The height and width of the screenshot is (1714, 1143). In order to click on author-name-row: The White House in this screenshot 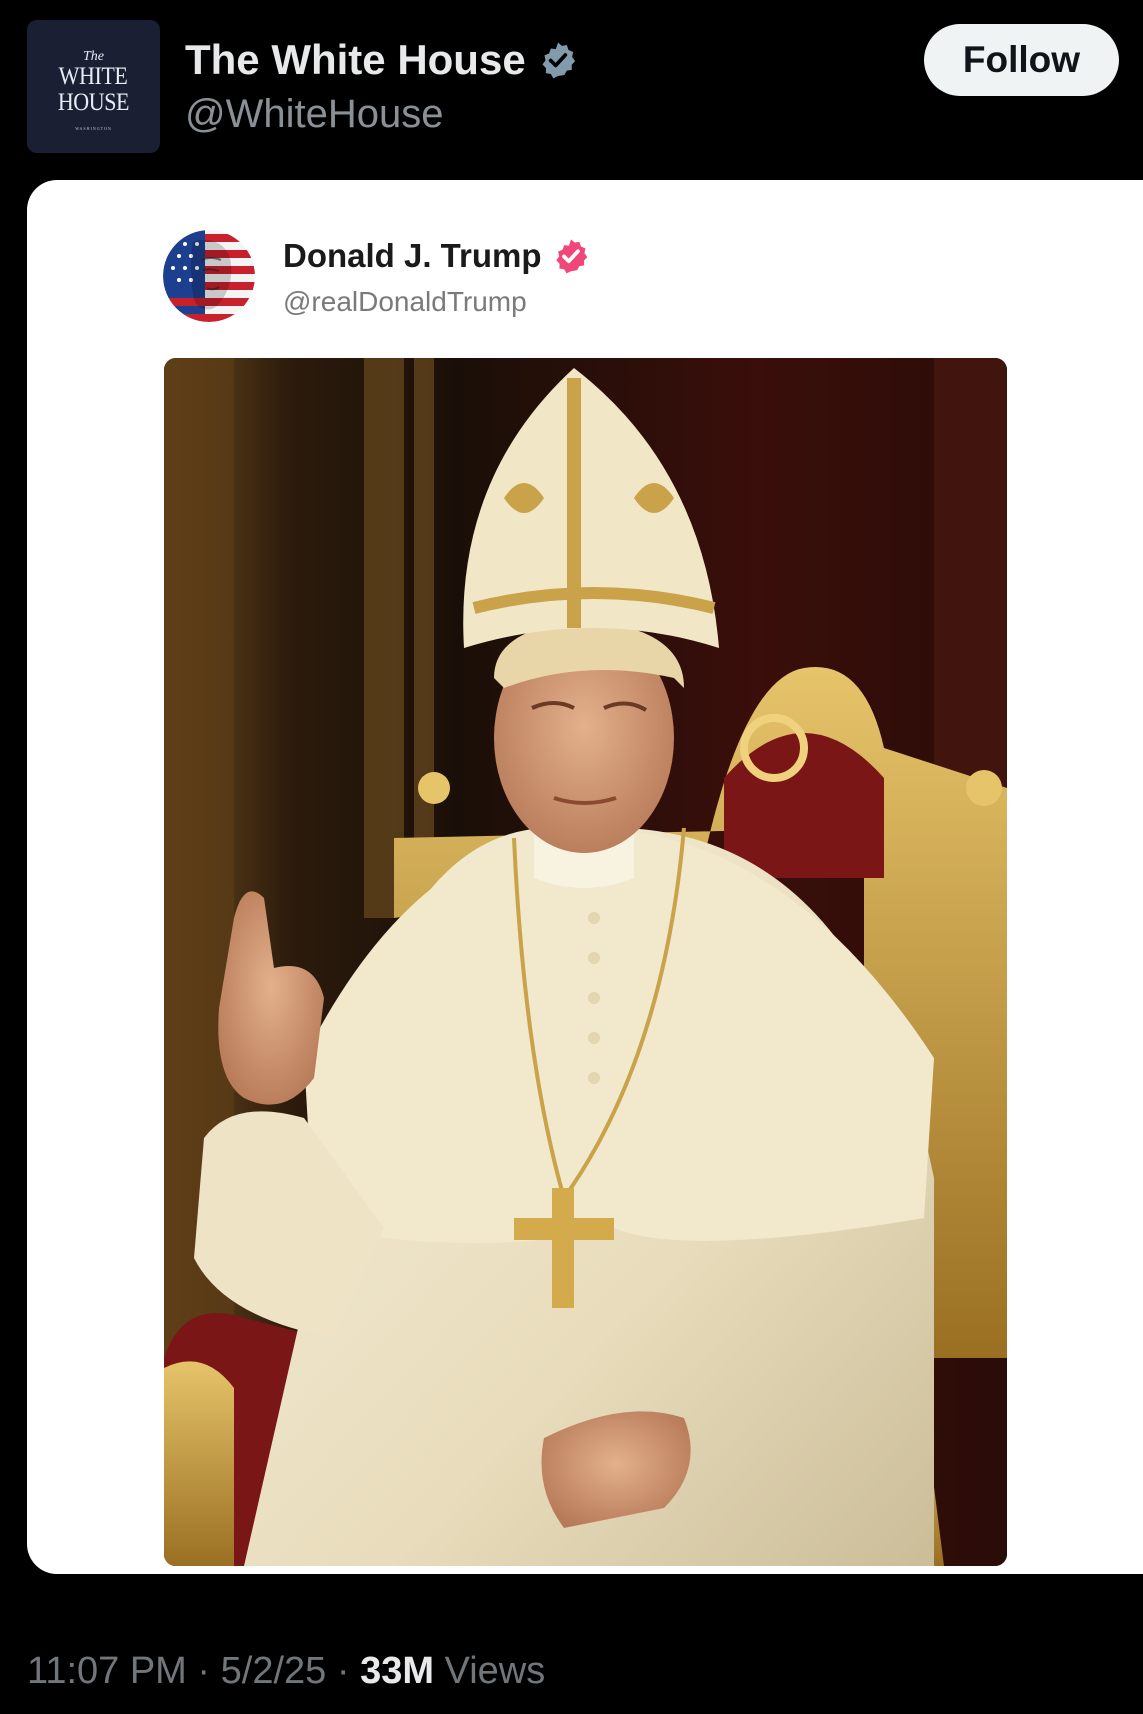, I will do `click(381, 60)`.